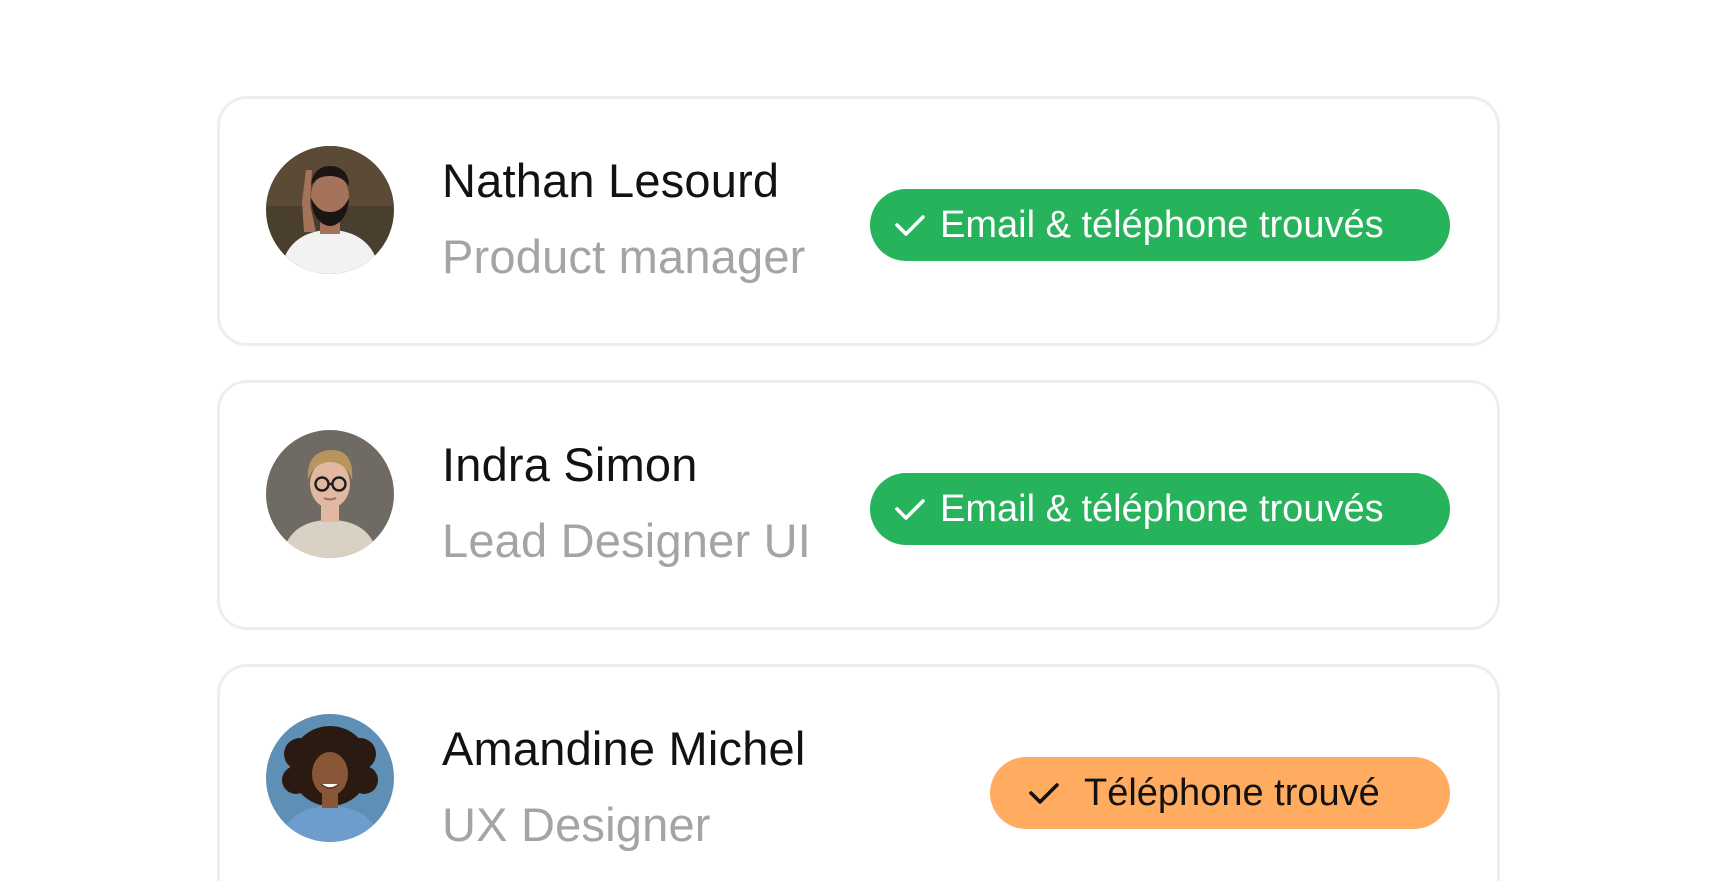 The height and width of the screenshot is (881, 1712). I want to click on contact-name: Nathan Lesourd, so click(611, 180).